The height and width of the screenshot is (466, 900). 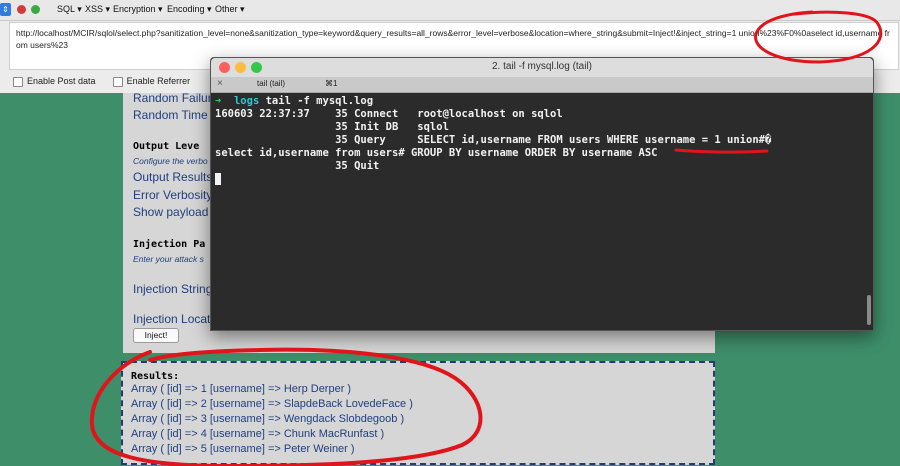 I want to click on enable-post-checkbox, so click(x=18, y=81).